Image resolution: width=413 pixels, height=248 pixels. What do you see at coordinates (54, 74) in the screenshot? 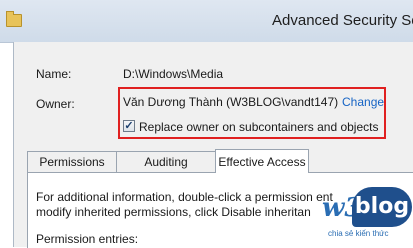
I see `name-label: Name:` at bounding box center [54, 74].